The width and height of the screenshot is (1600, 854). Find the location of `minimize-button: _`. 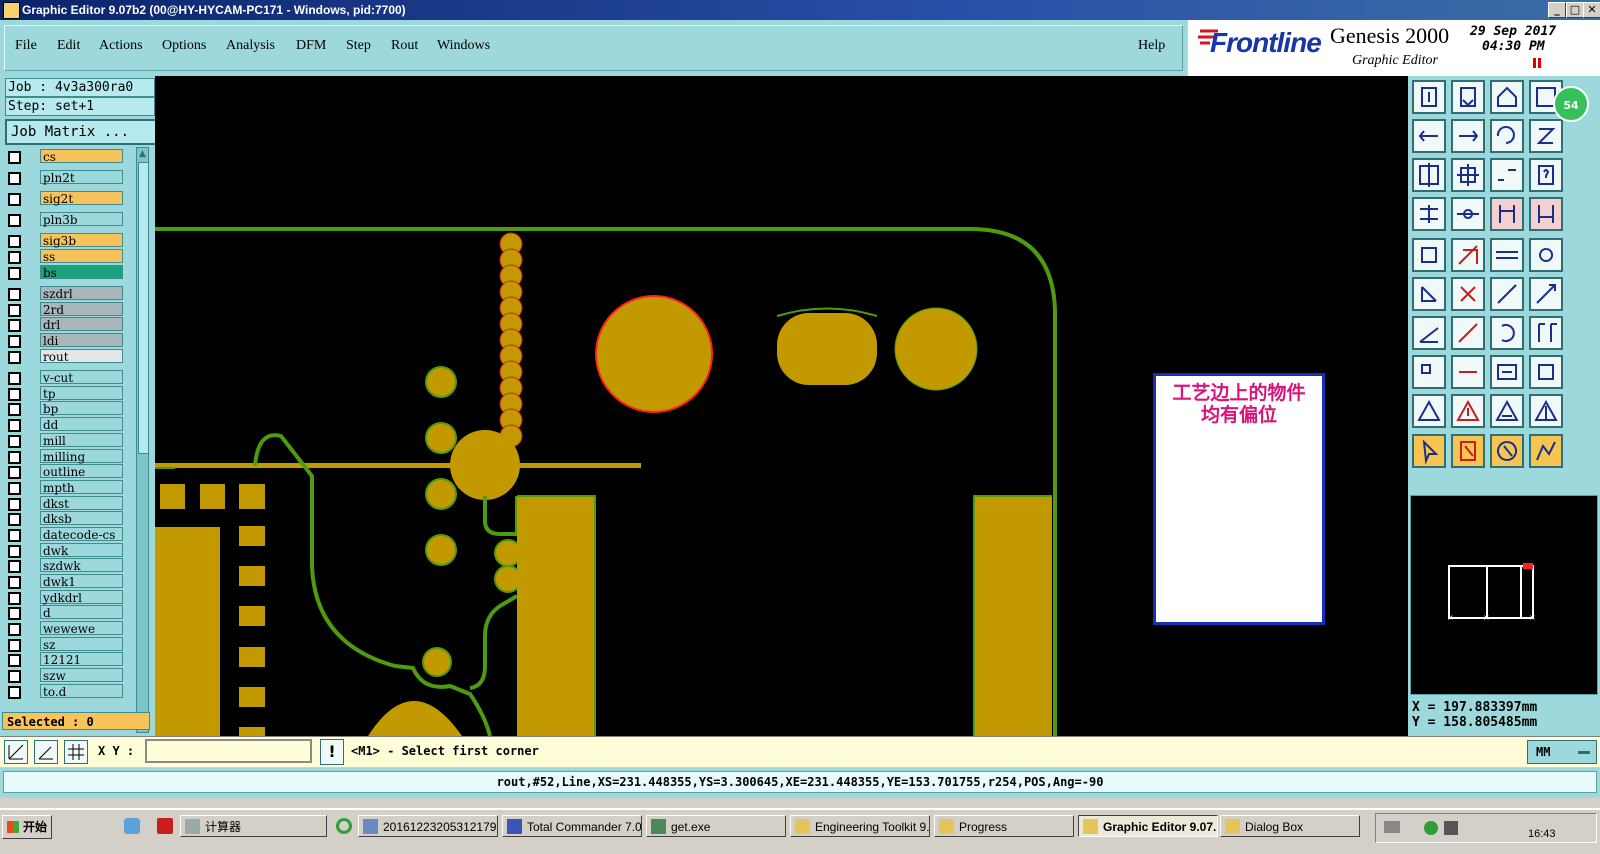

minimize-button: _ is located at coordinates (1557, 10).